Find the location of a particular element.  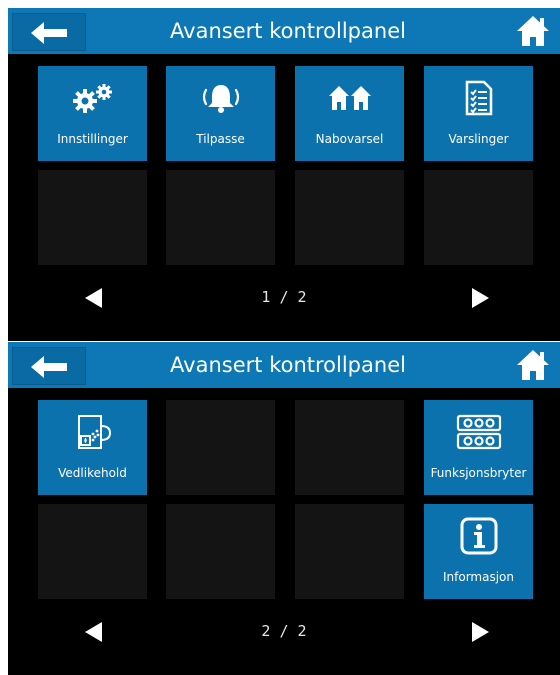

tile-varslinger: Varslinger is located at coordinates (478, 113).